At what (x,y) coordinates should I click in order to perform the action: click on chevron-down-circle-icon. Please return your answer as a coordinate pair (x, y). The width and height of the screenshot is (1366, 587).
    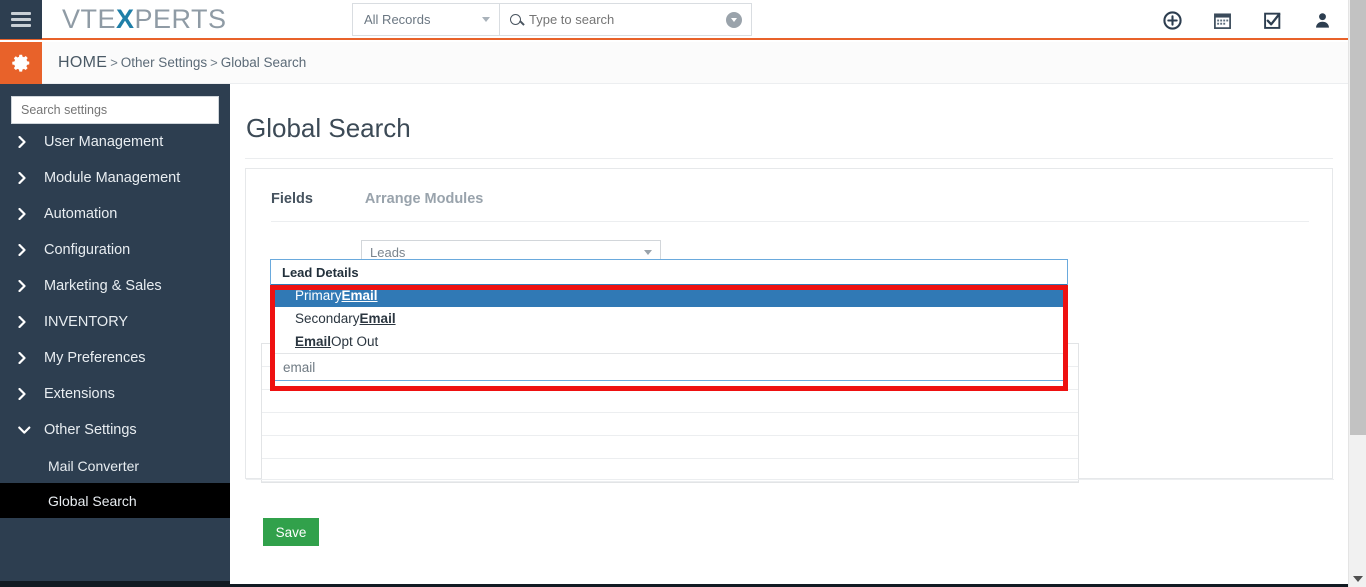
    Looking at the image, I should click on (734, 20).